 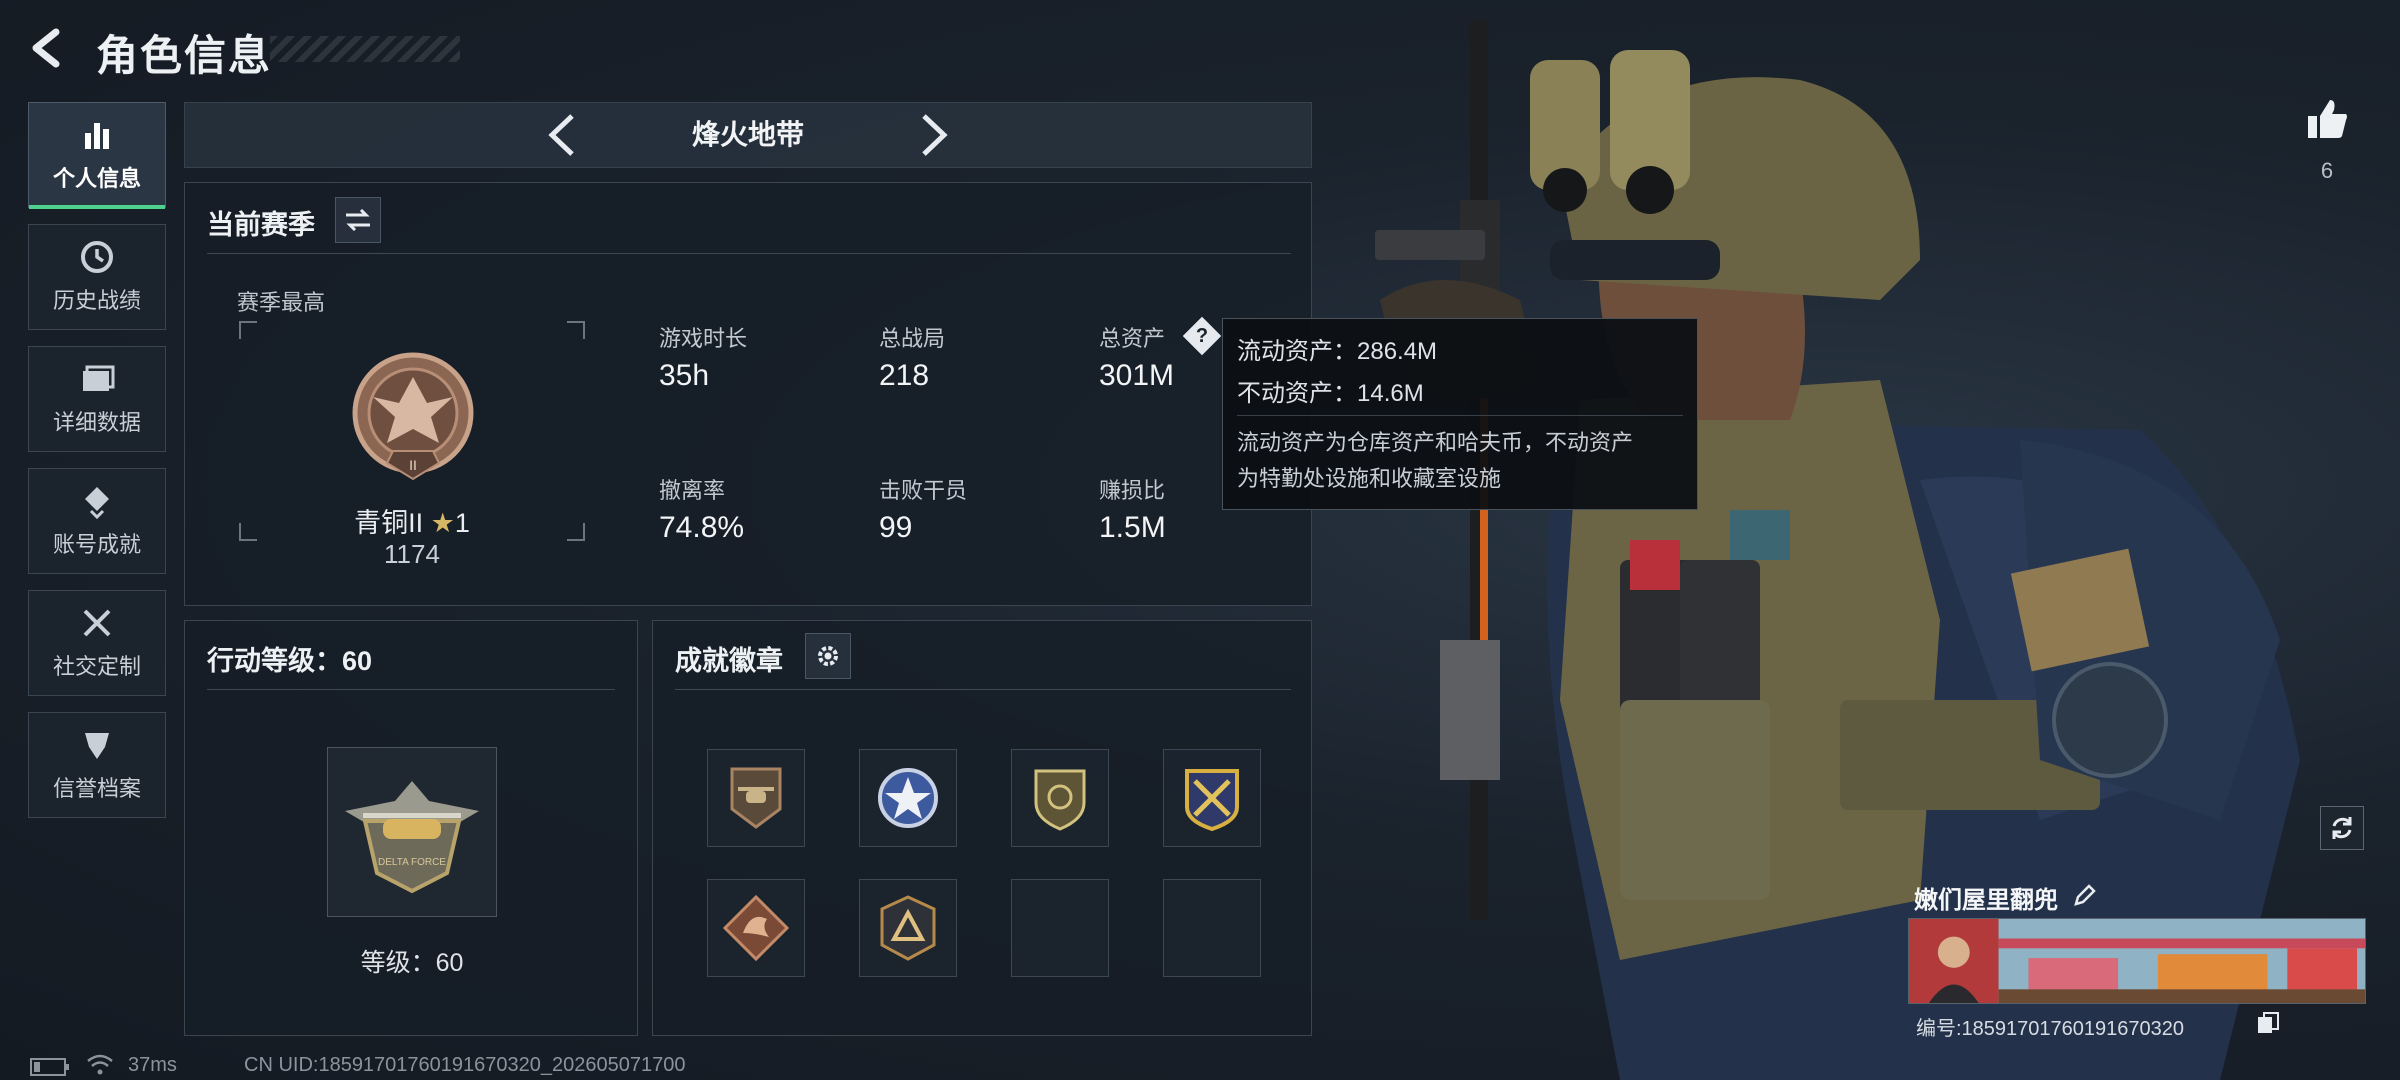 I want to click on tooltip-desc-1: 流动资产为仓库资产和哈夫币，不动资产, so click(x=1435, y=442).